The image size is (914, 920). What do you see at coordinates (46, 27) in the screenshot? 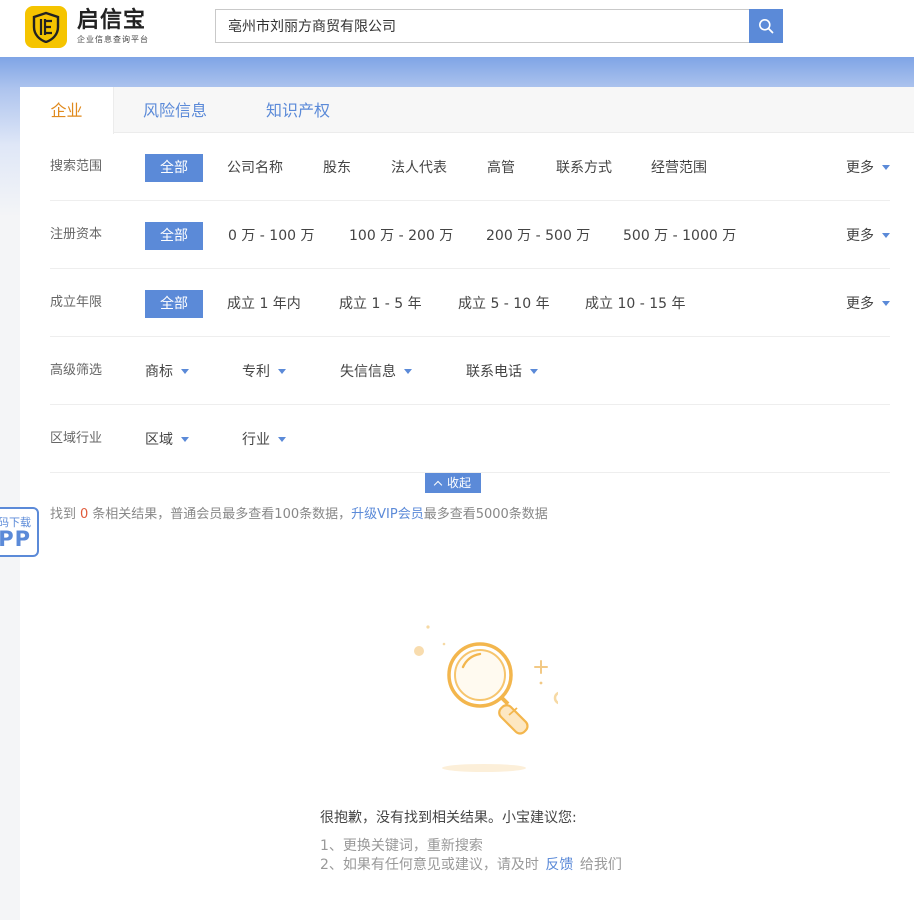
I see `shield-logo-icon` at bounding box center [46, 27].